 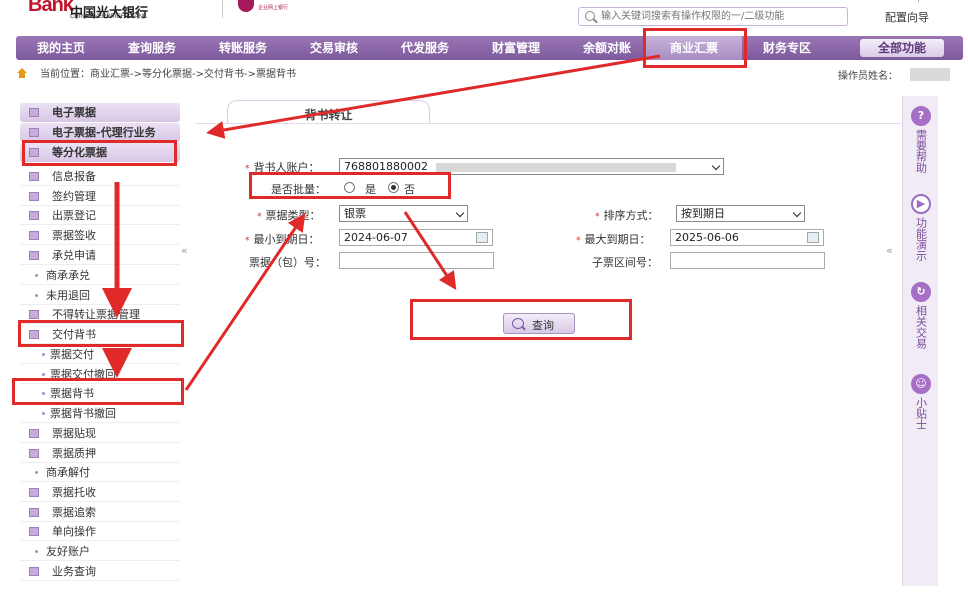 I want to click on arrow-nav-to-sidebar, so click(x=433, y=96).